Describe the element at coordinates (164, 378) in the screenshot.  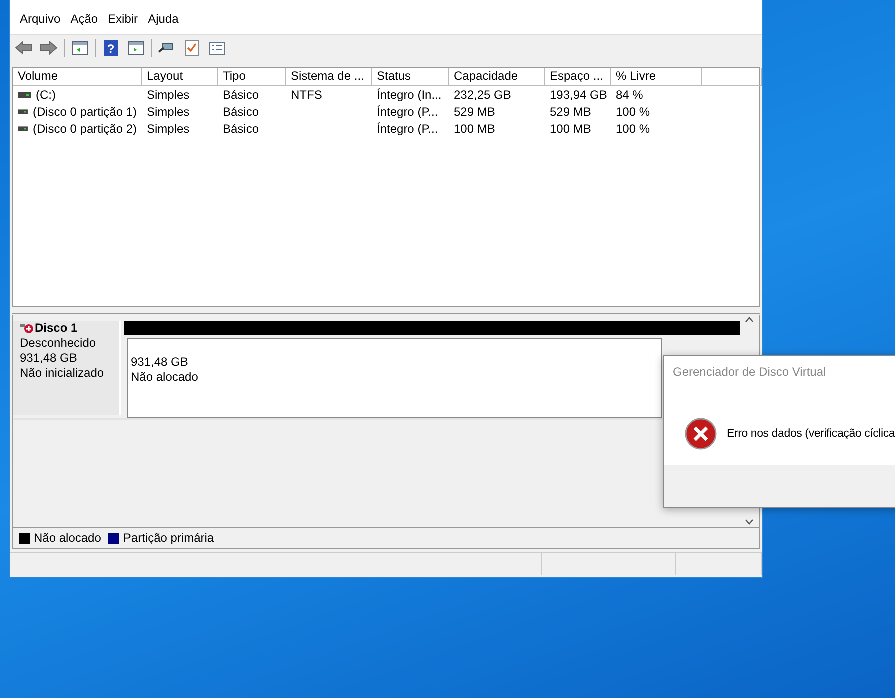
I see `partition-label: Não alocado` at that location.